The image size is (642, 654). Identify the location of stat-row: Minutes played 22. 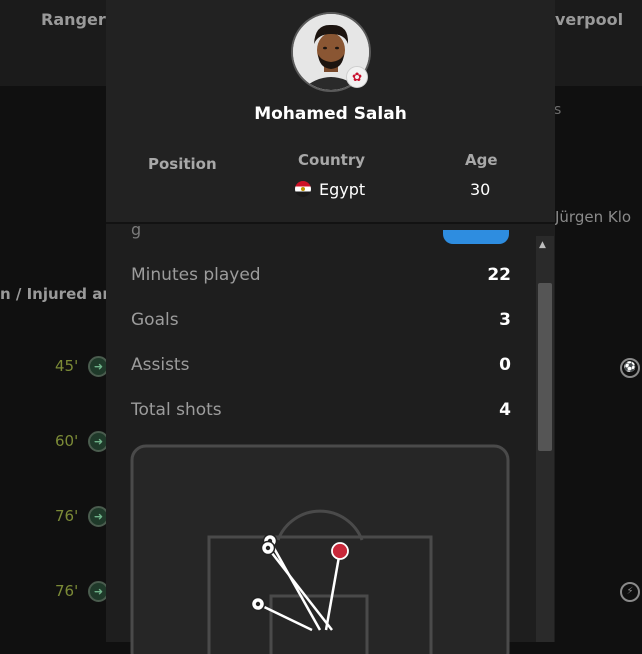
(321, 275).